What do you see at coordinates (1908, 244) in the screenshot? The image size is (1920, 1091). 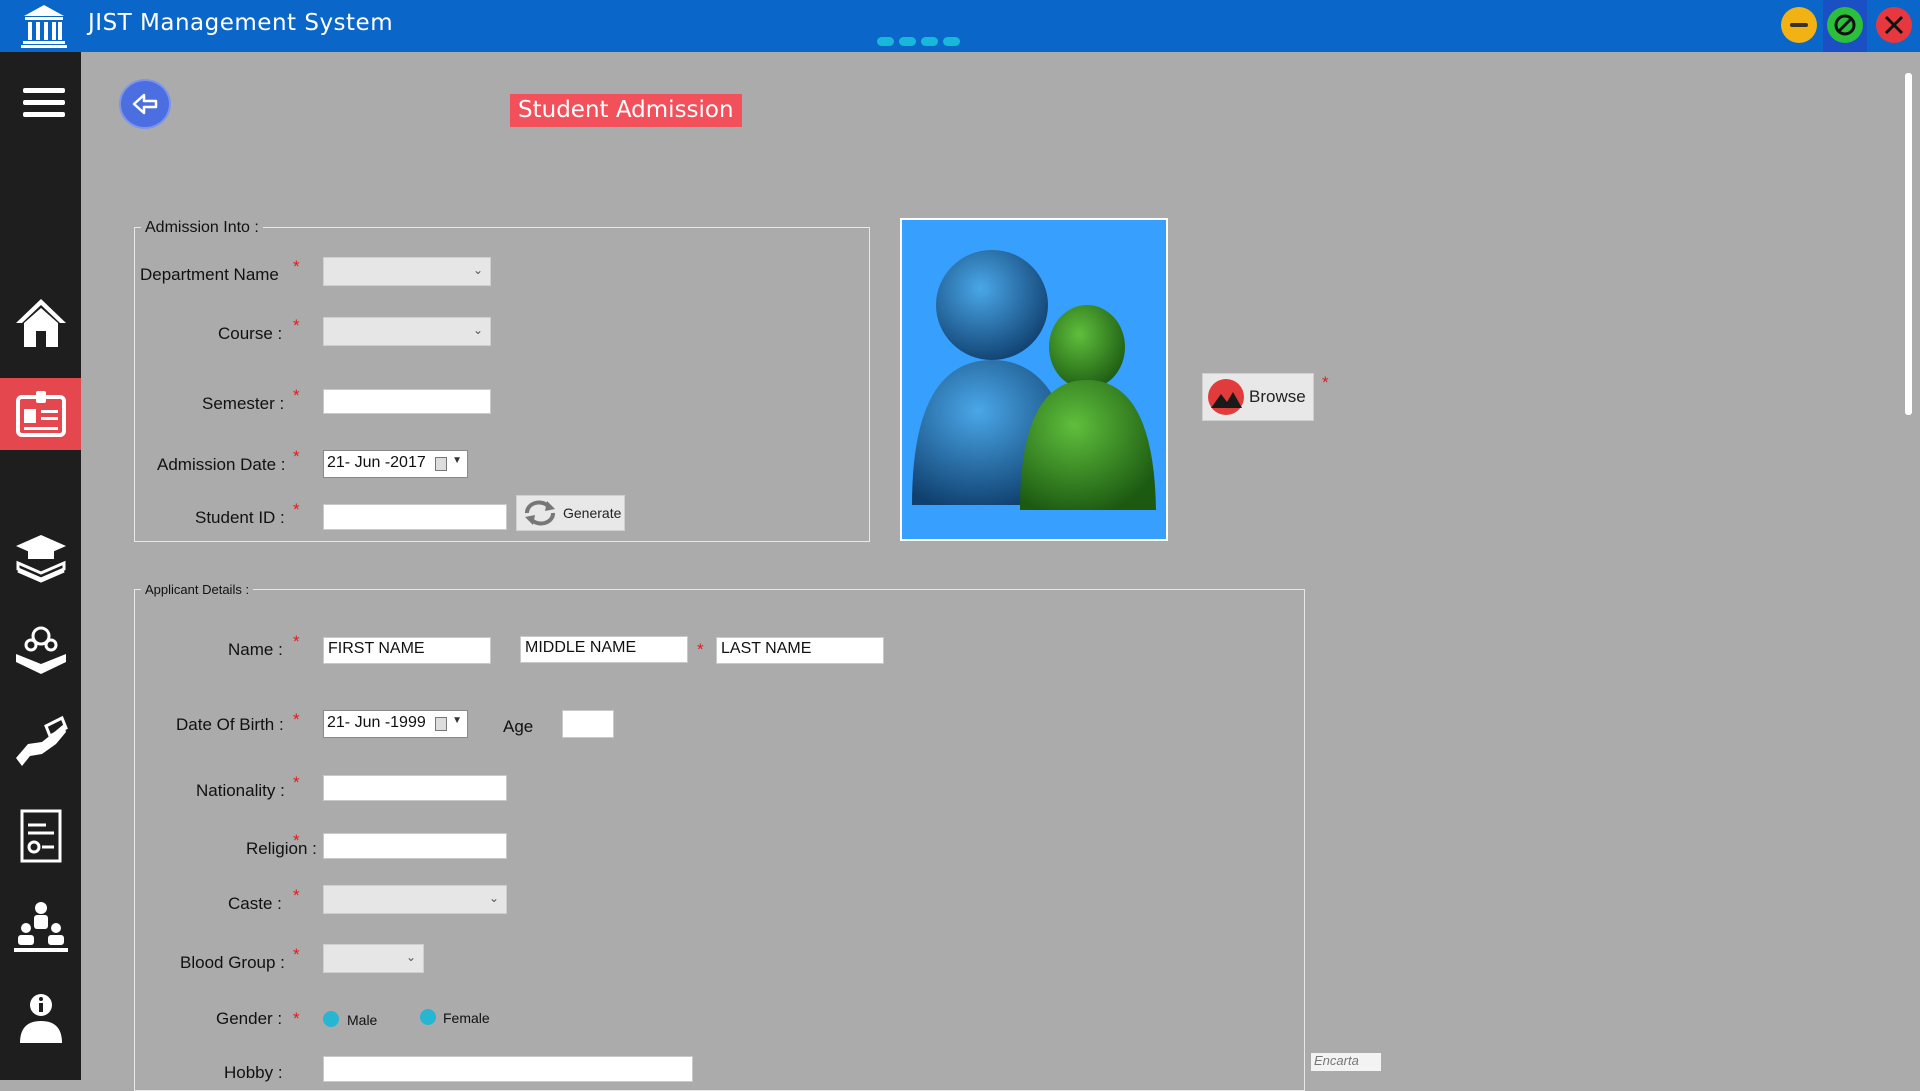 I see `vertical-scrollbar` at bounding box center [1908, 244].